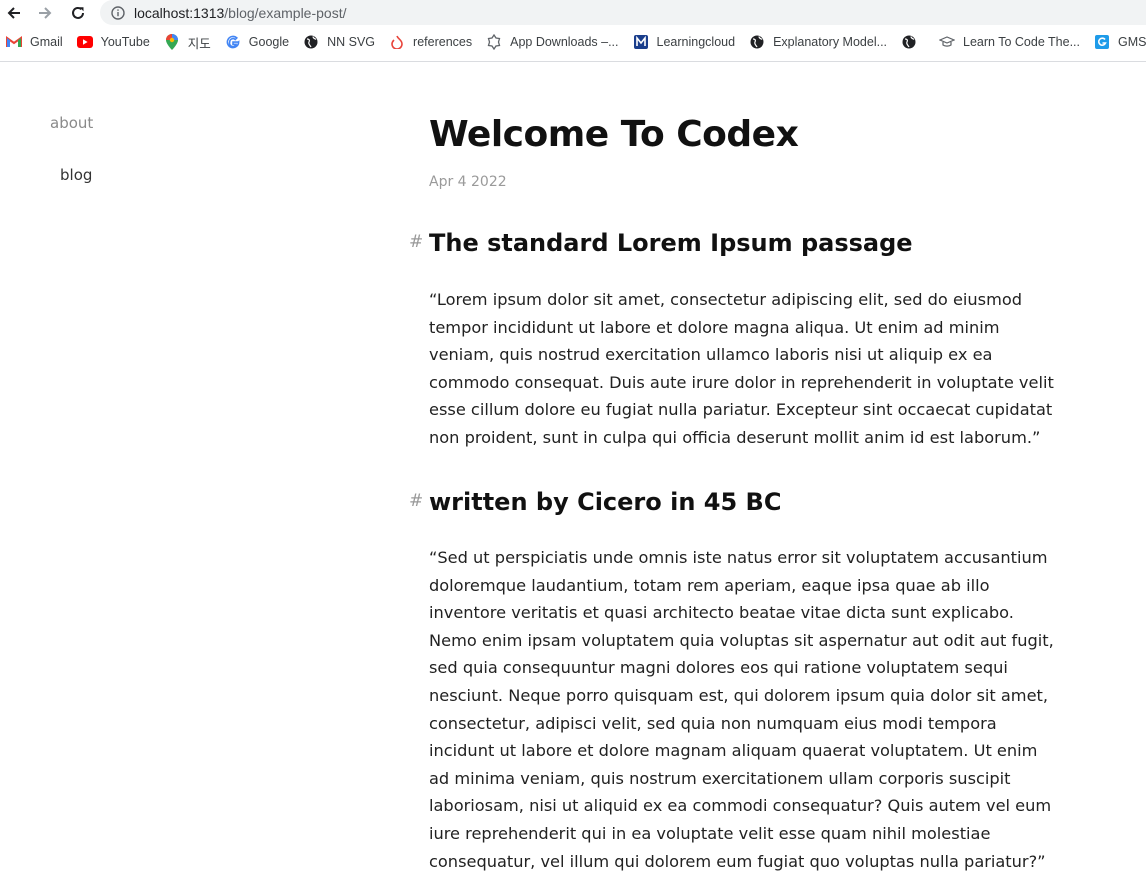 This screenshot has height=889, width=1146. What do you see at coordinates (573, 61) in the screenshot?
I see `chrome-divider` at bounding box center [573, 61].